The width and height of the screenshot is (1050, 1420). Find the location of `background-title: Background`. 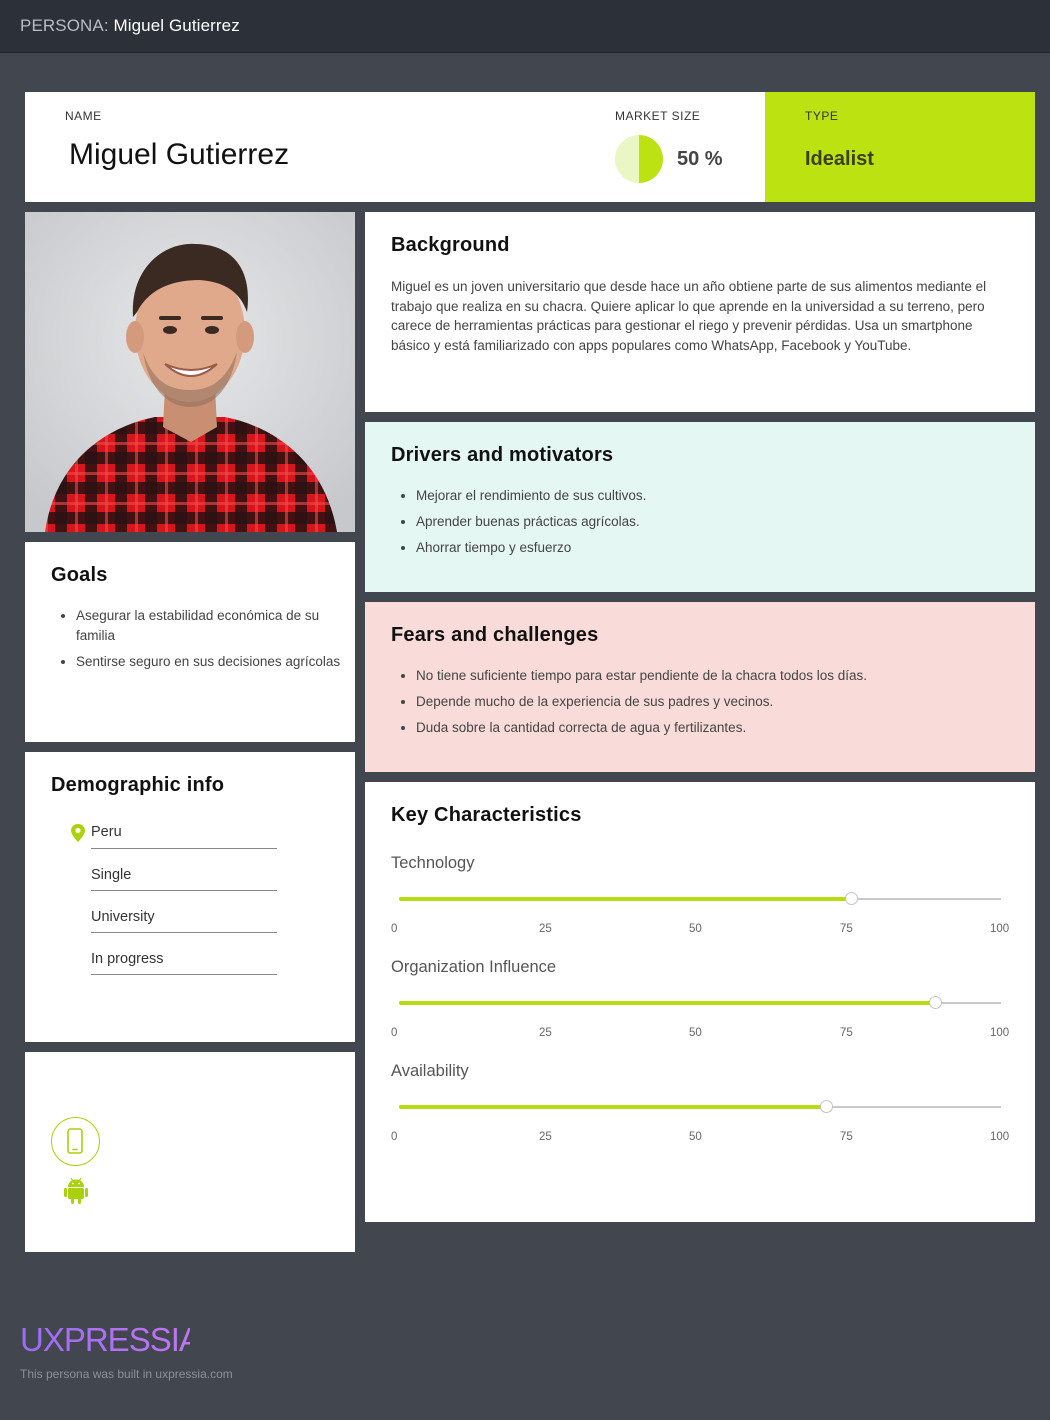

background-title: Background is located at coordinates (450, 245).